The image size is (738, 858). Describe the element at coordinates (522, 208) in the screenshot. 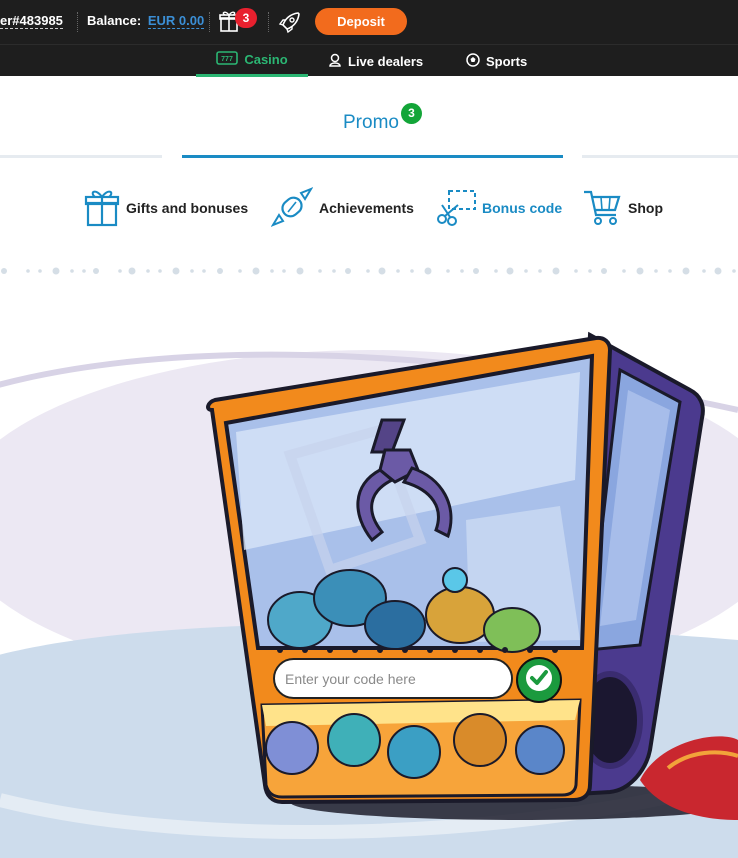

I see `category-label: Bonus code` at that location.